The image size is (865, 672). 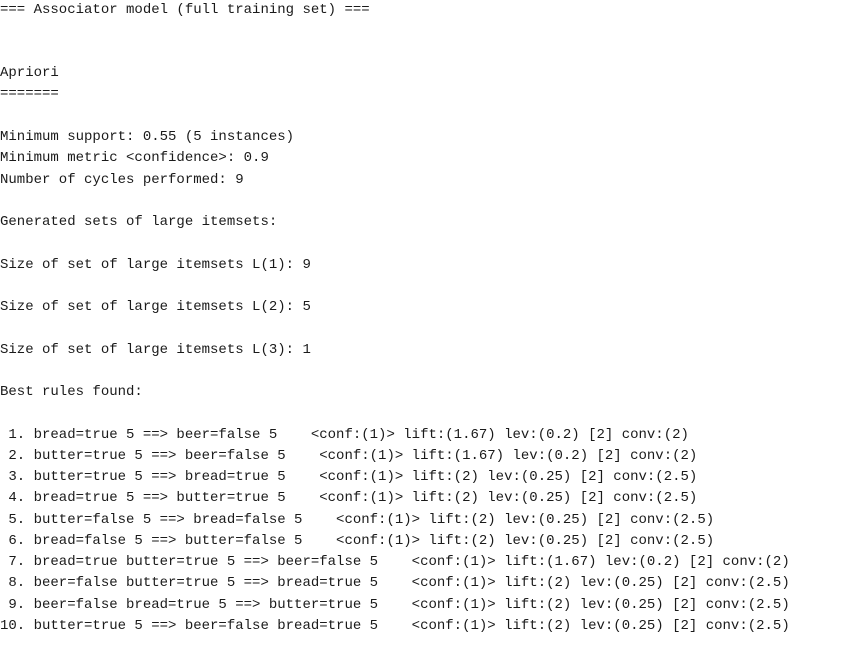 I want to click on minimum-metric: Minimum metric <confidence>: 0.9, so click(x=134, y=158).